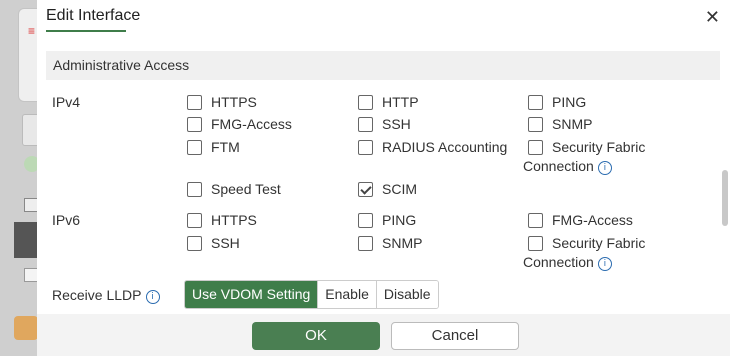 Image resolution: width=730 pixels, height=356 pixels. Describe the element at coordinates (213, 147) in the screenshot. I see `ipv4-ftm-checkbox: FTM` at that location.